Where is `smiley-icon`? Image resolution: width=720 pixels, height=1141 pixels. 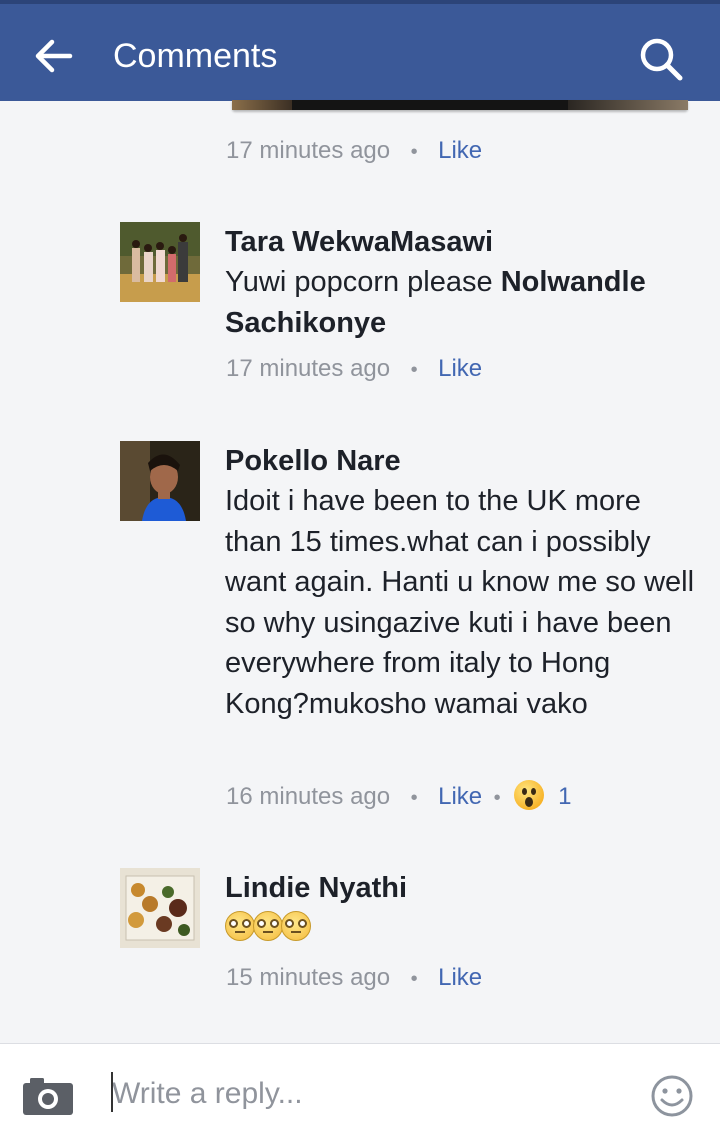
smiley-icon is located at coordinates (672, 1096).